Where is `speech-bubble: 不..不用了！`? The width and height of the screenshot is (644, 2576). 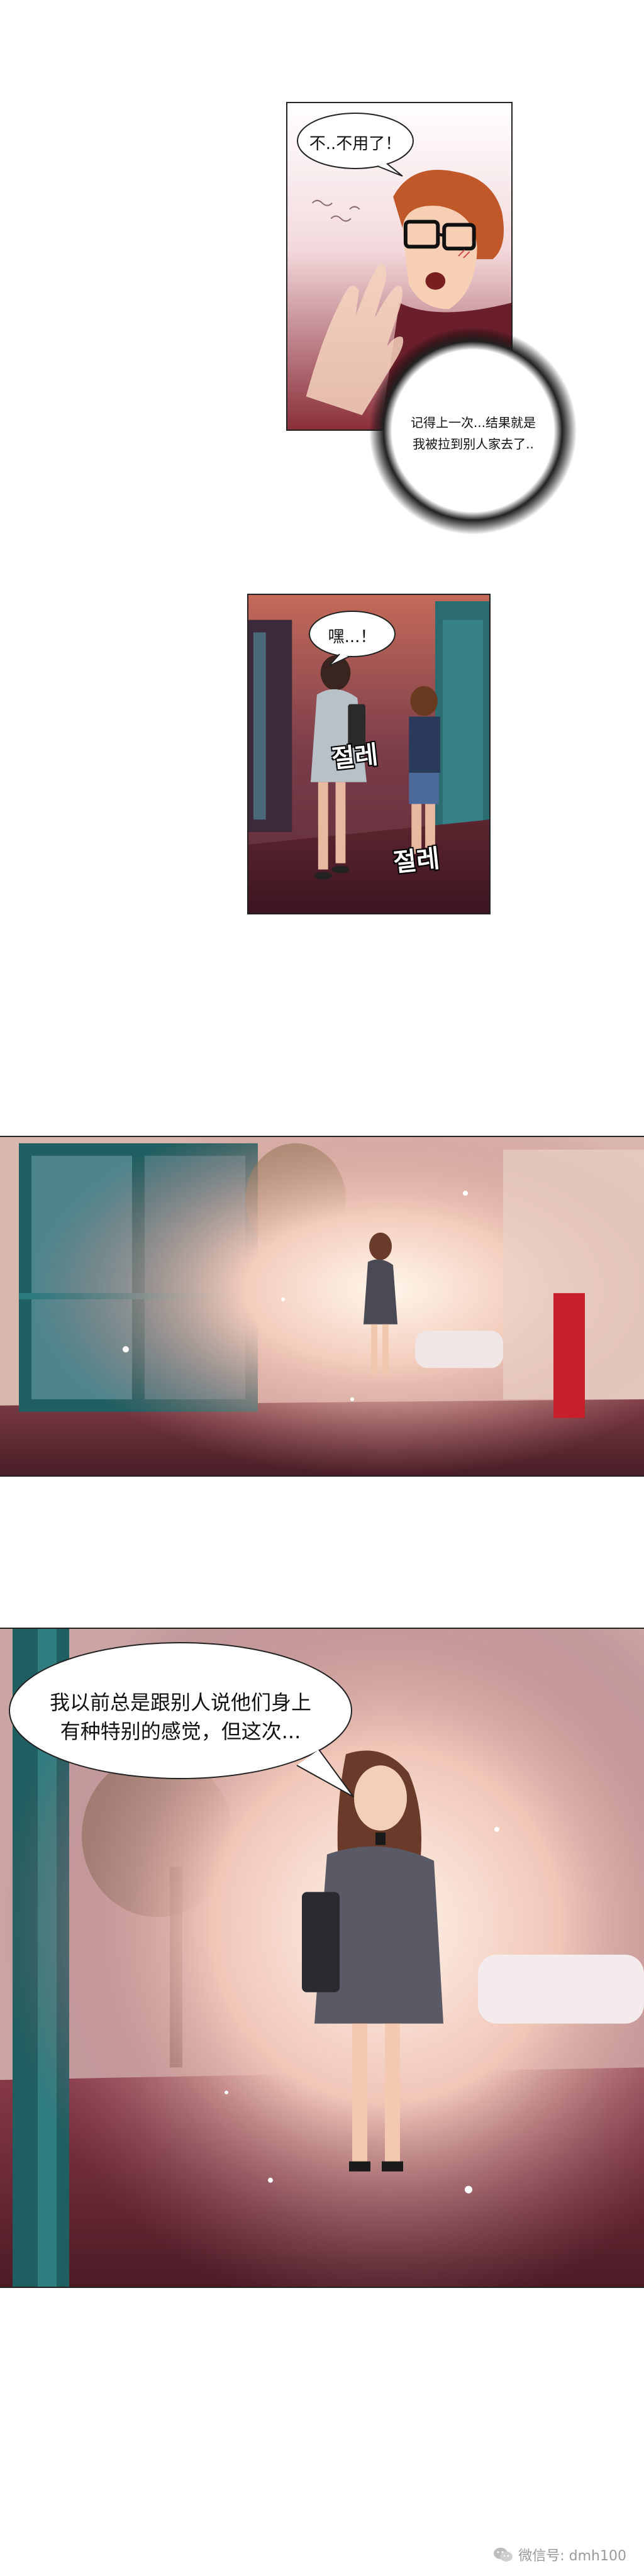
speech-bubble: 不..不用了！ is located at coordinates (355, 142).